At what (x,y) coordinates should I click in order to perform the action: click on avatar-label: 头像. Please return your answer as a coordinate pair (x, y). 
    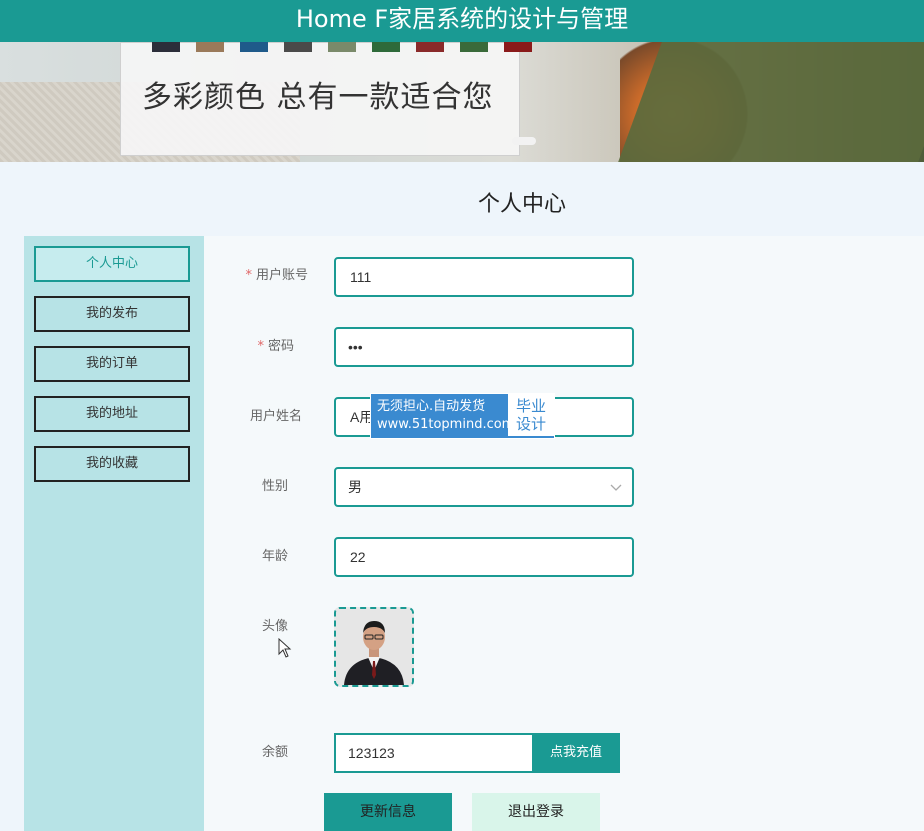
    Looking at the image, I should click on (274, 626).